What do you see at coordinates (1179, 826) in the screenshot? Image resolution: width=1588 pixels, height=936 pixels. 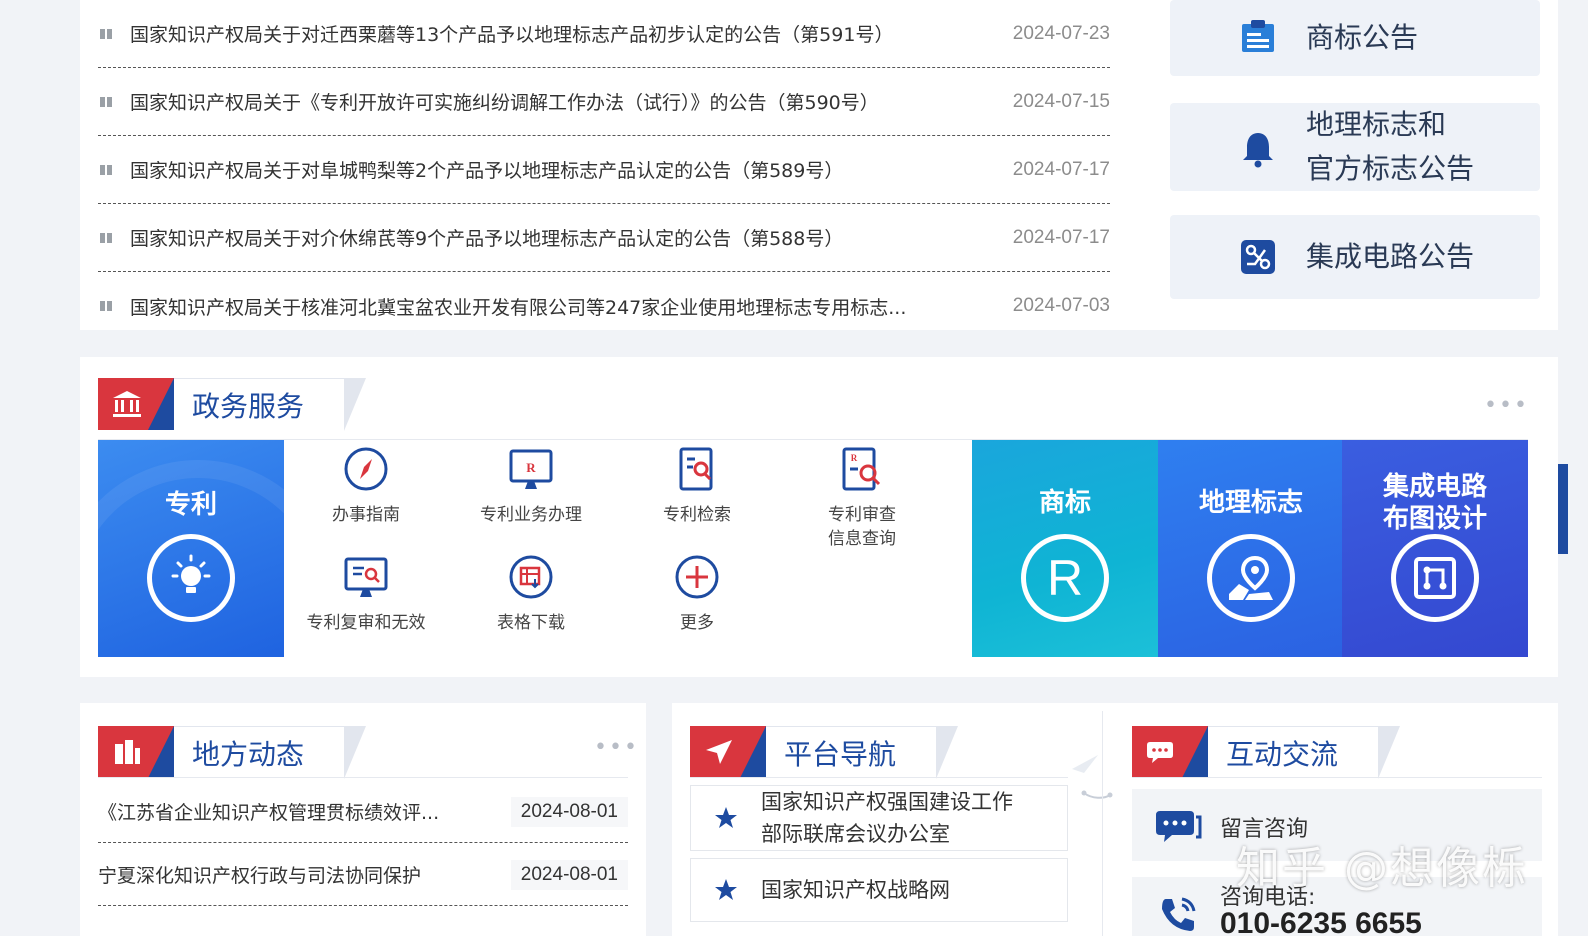 I see `message-icon` at bounding box center [1179, 826].